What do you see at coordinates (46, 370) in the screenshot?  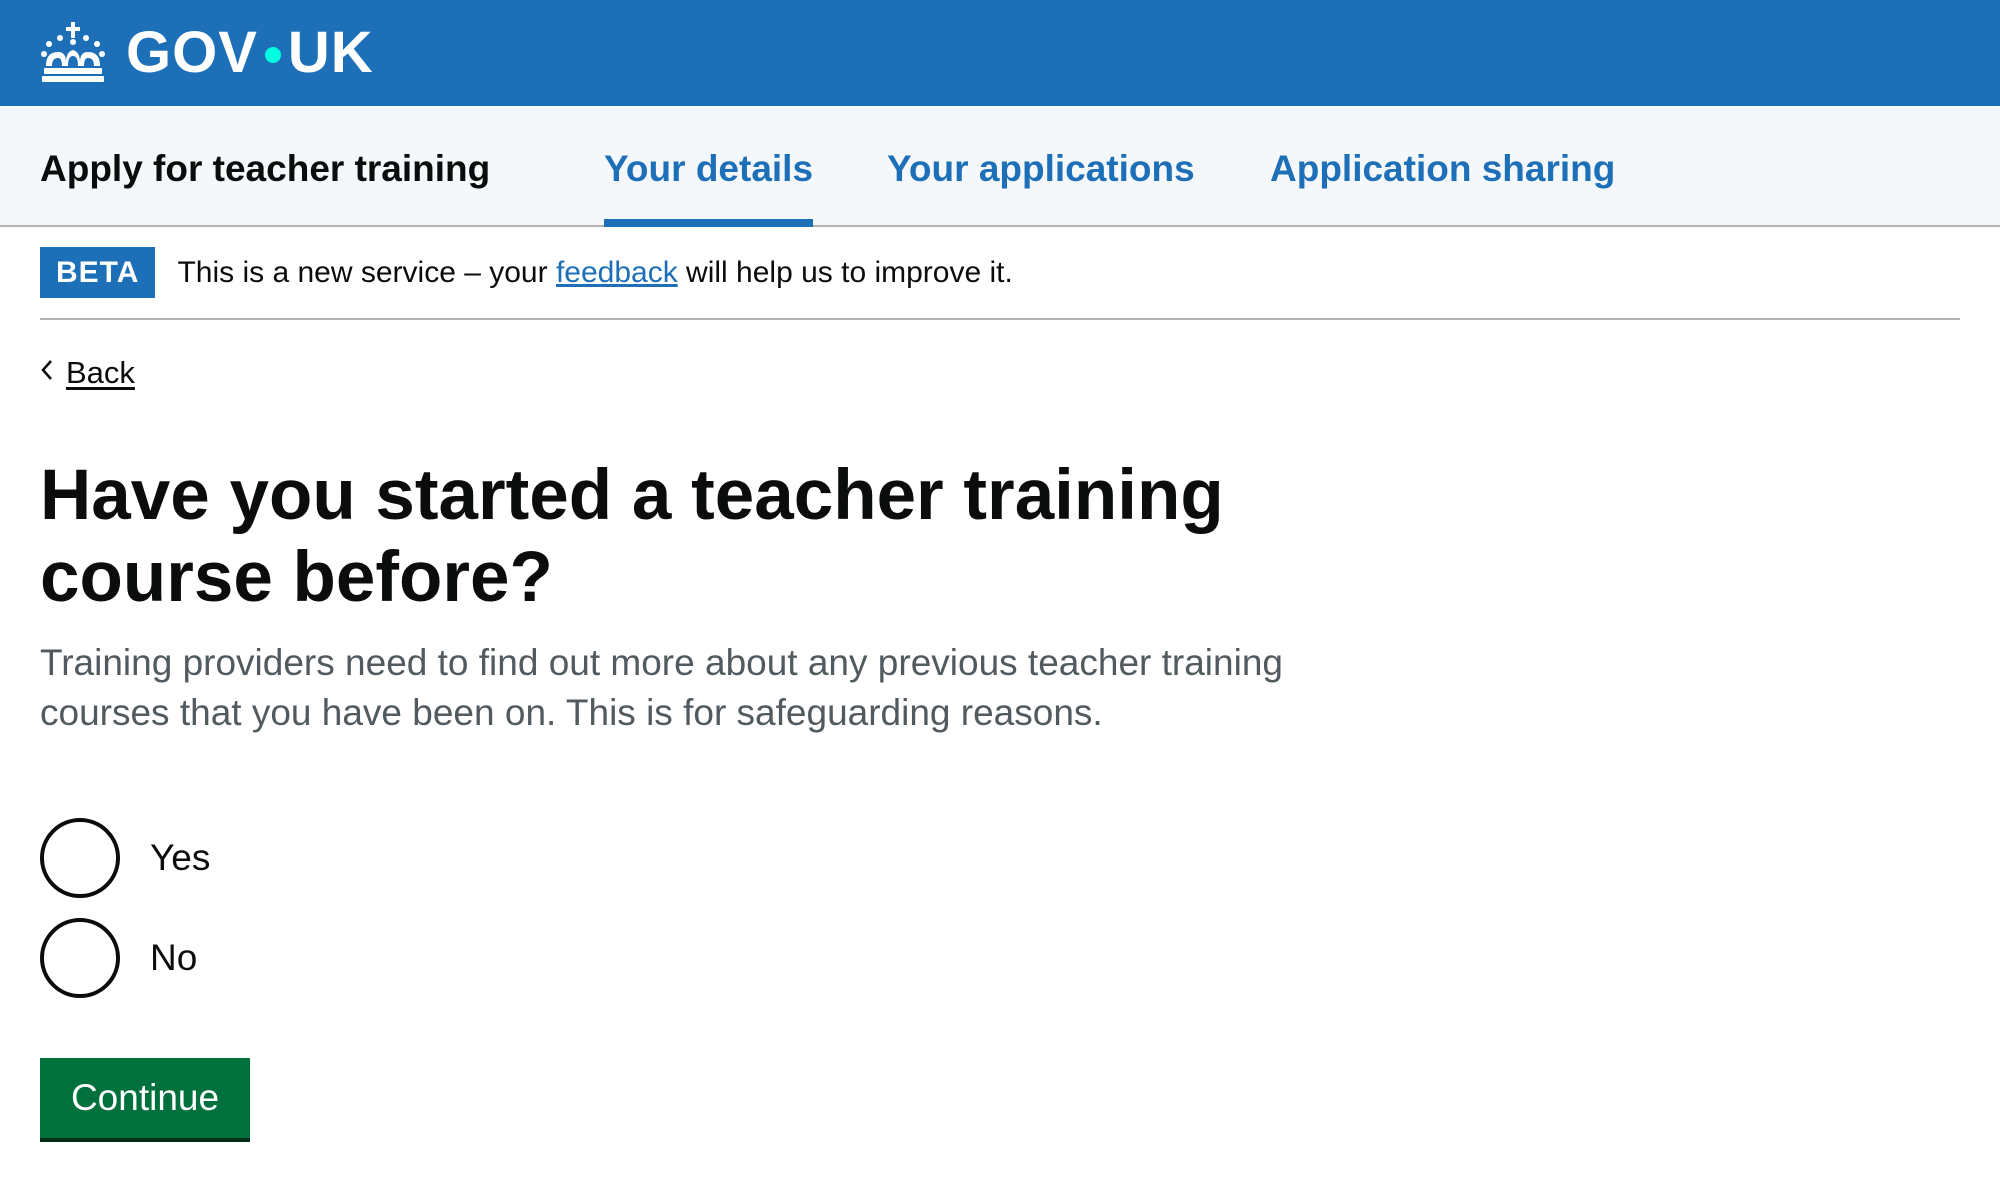 I see `chevron-left-icon` at bounding box center [46, 370].